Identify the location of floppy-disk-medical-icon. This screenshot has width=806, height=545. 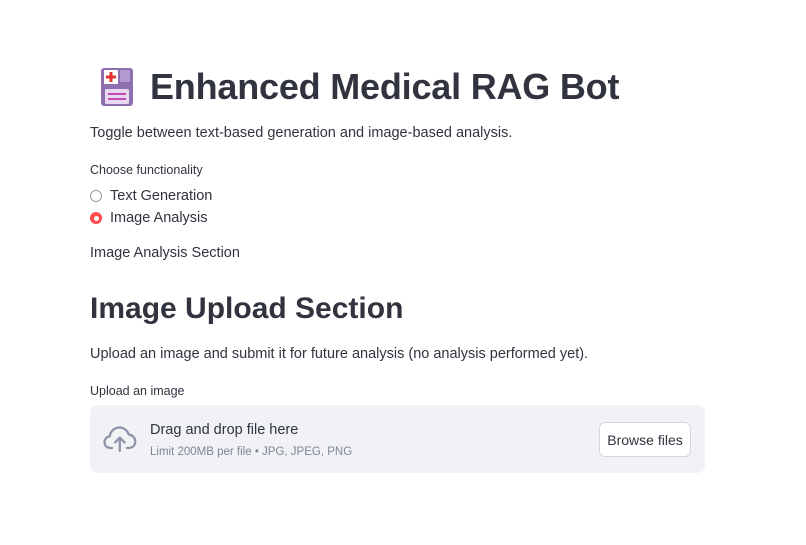
(117, 87).